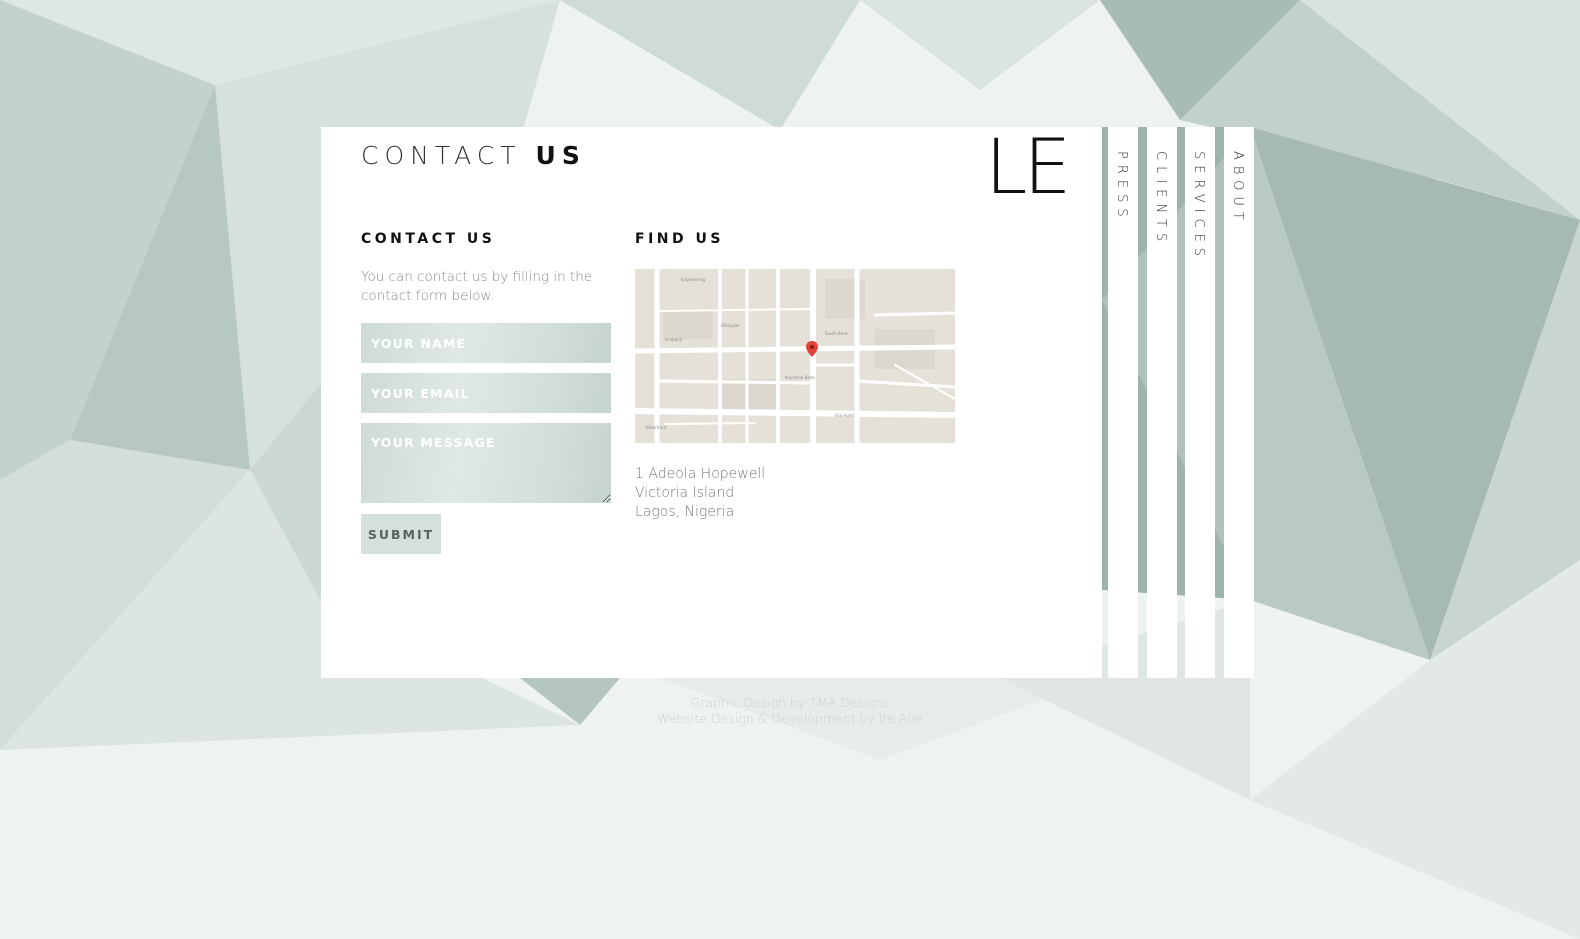  Describe the element at coordinates (1160, 199) in the screenshot. I see `nav-tab-label: CLIENTS` at that location.